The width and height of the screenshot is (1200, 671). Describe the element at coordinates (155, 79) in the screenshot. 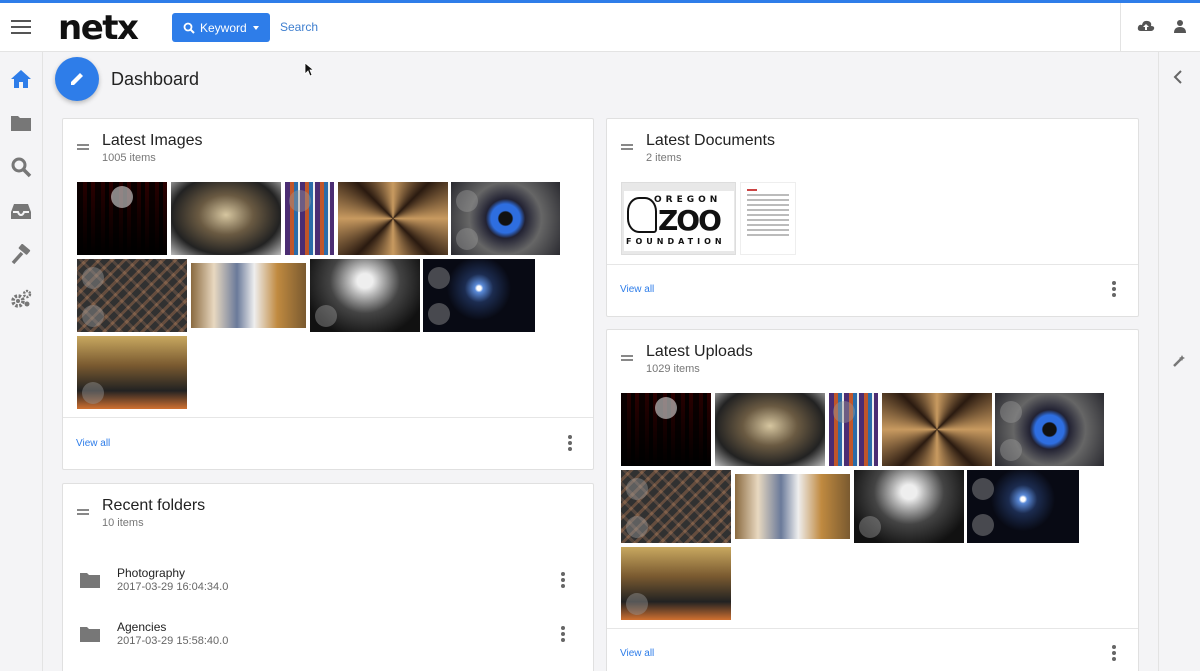

I see `page-title: Dashboard` at that location.